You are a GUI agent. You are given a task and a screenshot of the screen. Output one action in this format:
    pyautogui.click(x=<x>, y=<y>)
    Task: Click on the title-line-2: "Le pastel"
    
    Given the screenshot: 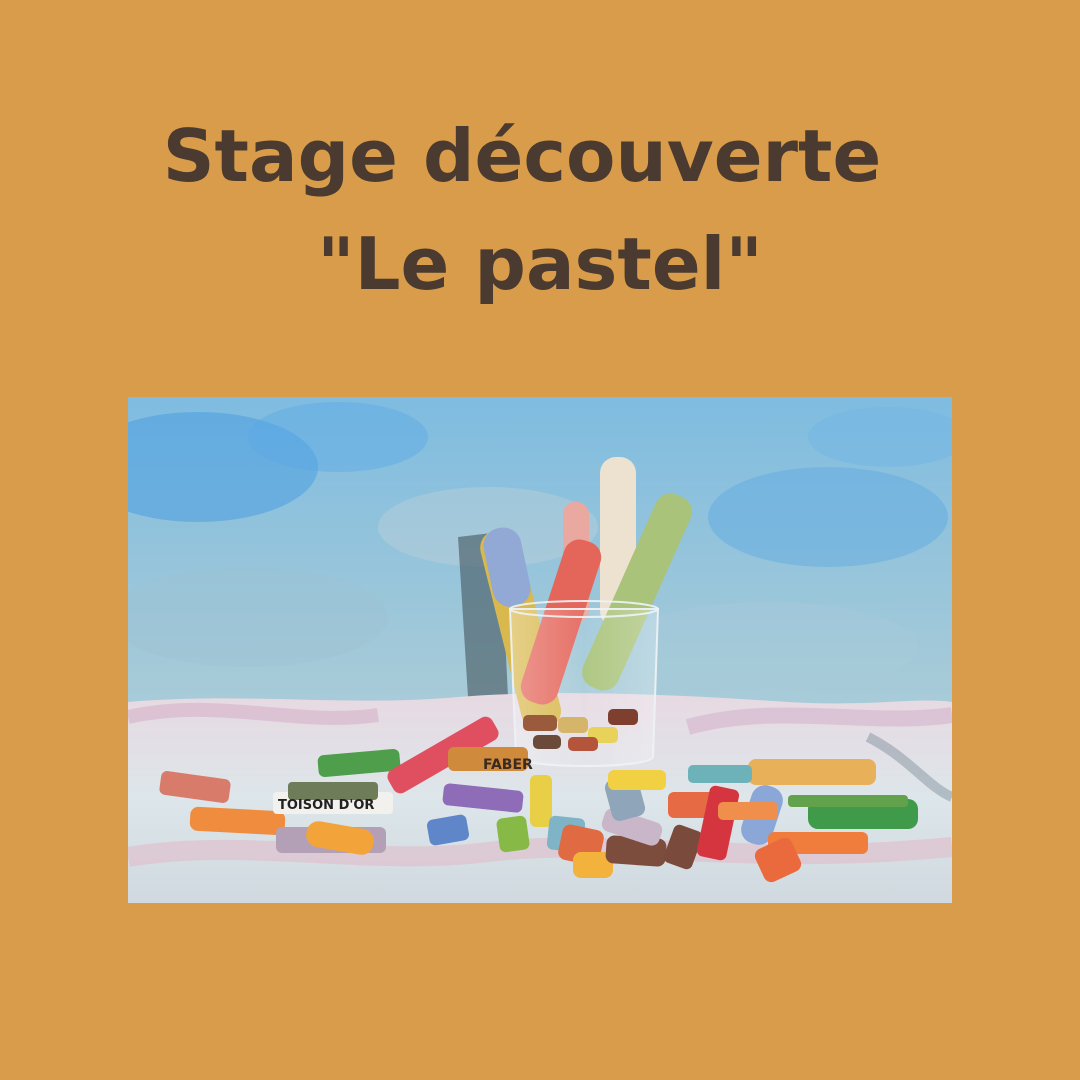 What is the action you would take?
    pyautogui.click(x=540, y=264)
    